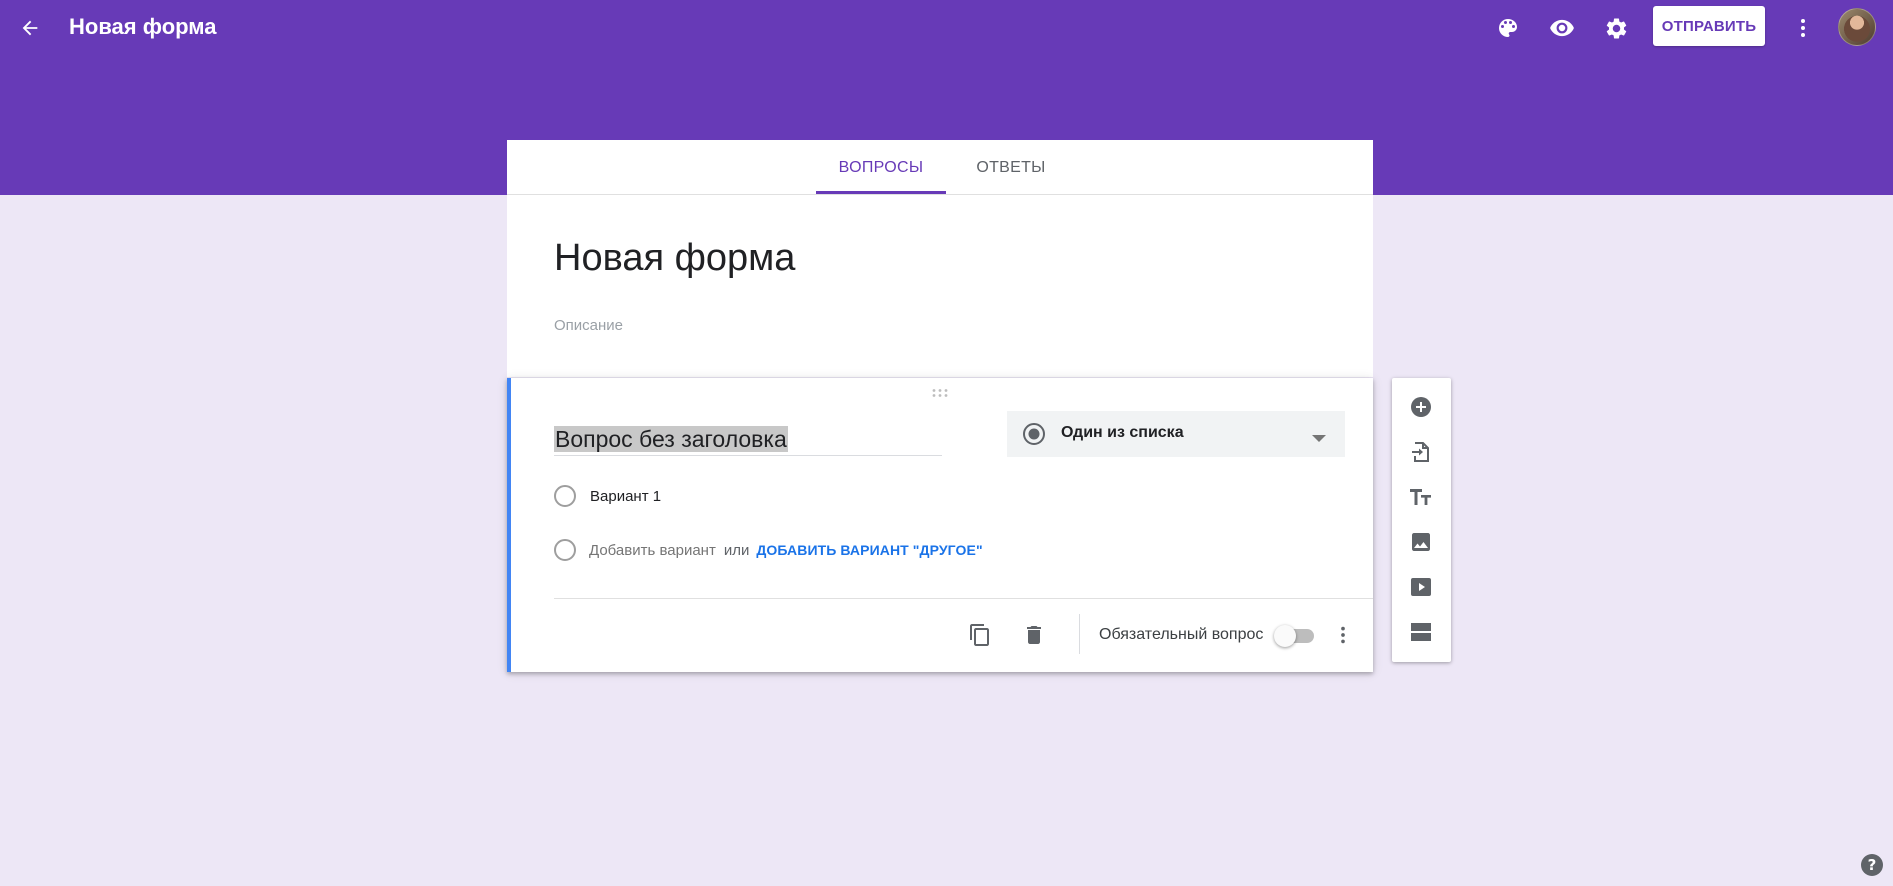 The height and width of the screenshot is (886, 1893). What do you see at coordinates (1709, 26) in the screenshot?
I see `send-button: ОТПРАВИТЬ` at bounding box center [1709, 26].